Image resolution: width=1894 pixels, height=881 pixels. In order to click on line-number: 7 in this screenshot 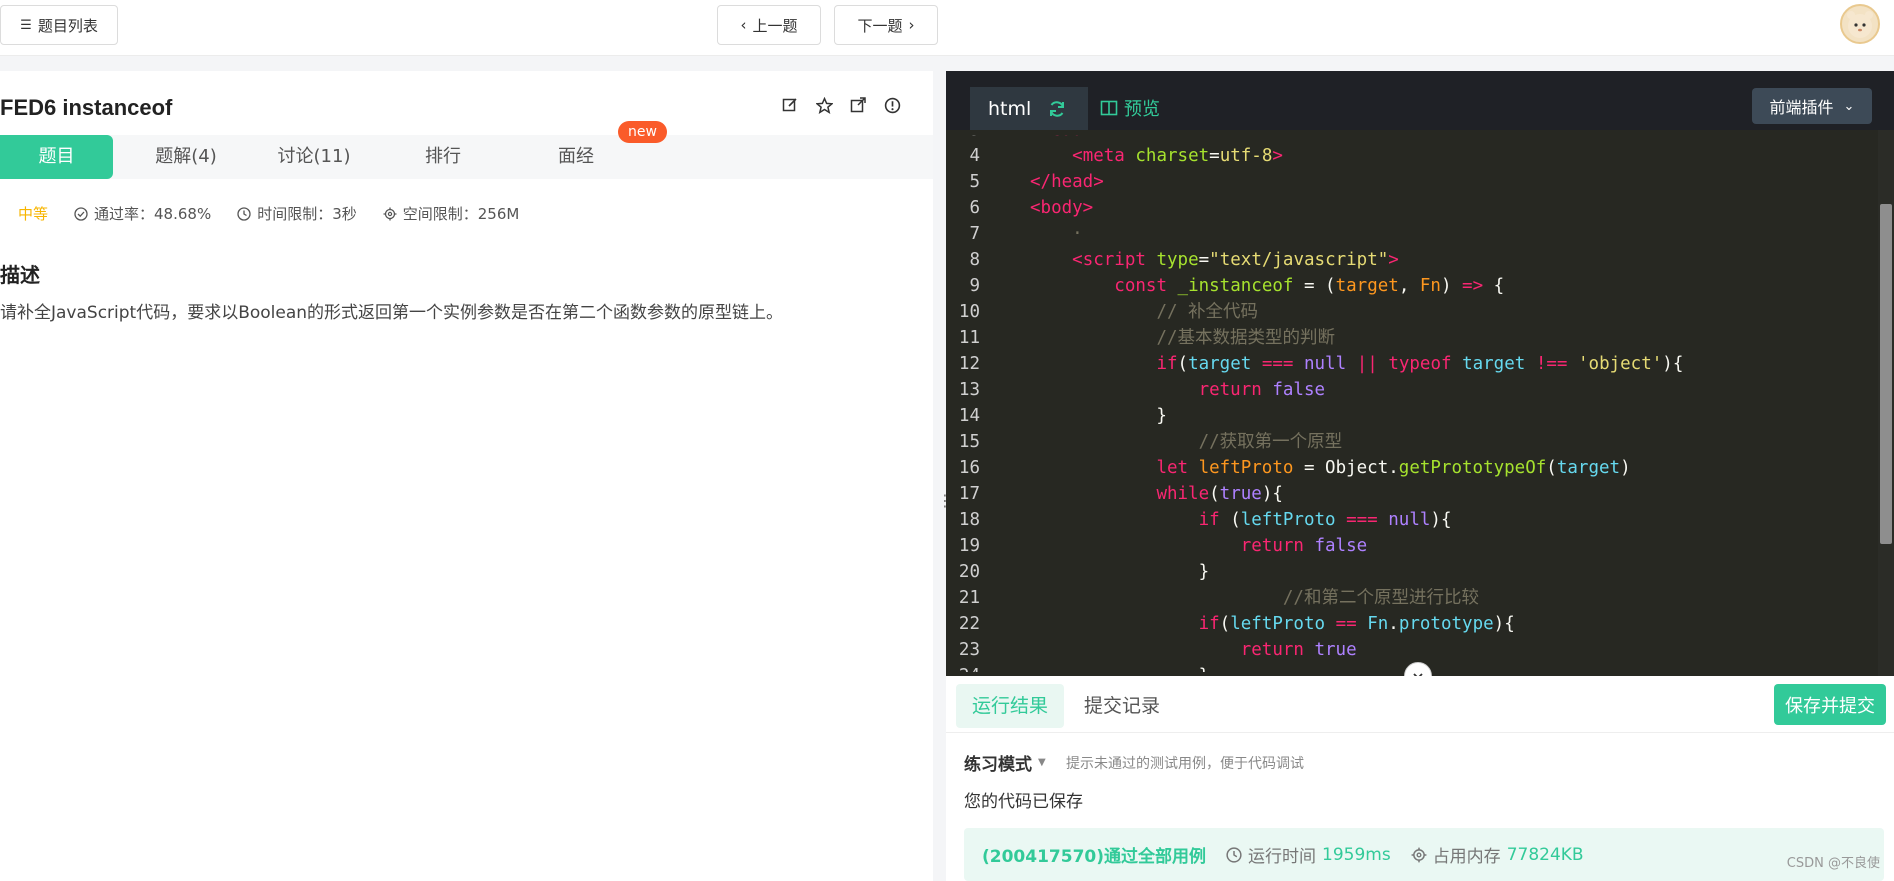, I will do `click(974, 234)`.